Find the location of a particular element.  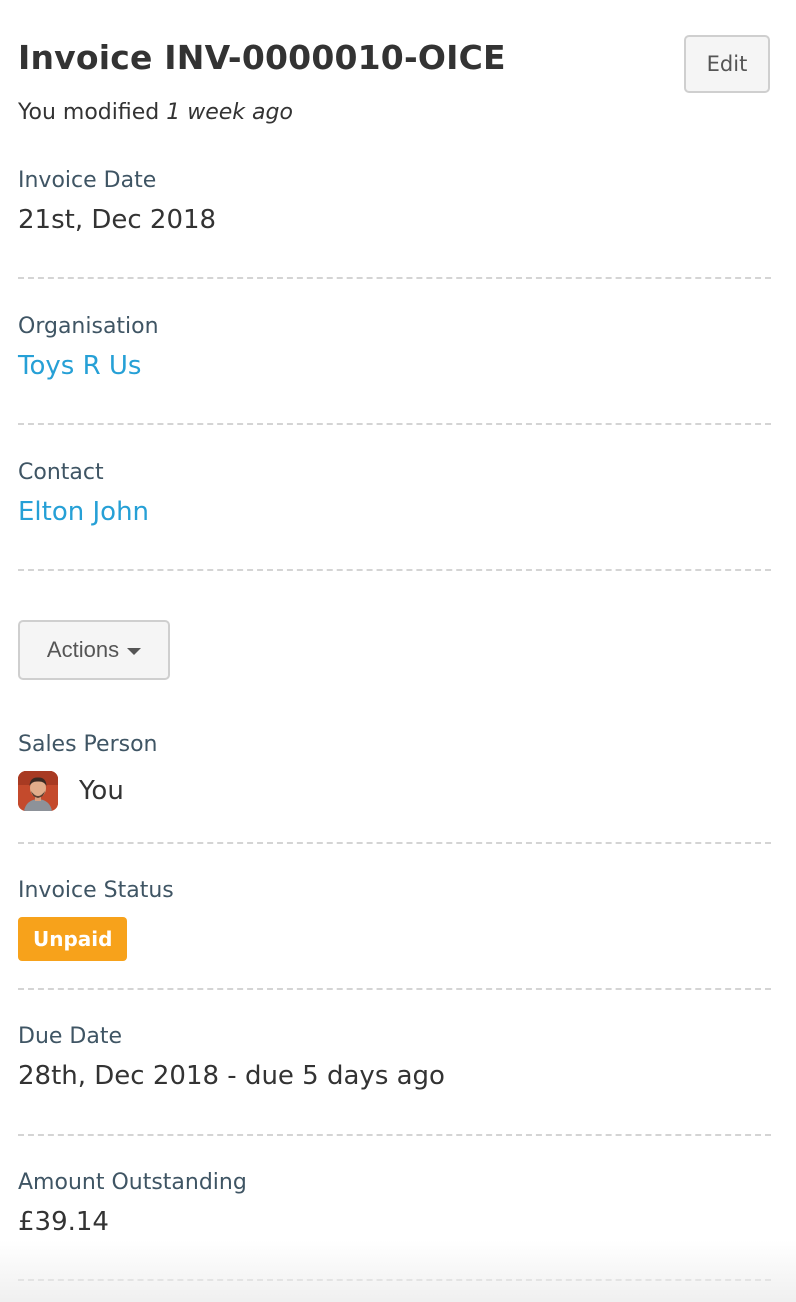

organisation-label: Organisation is located at coordinates (88, 326).